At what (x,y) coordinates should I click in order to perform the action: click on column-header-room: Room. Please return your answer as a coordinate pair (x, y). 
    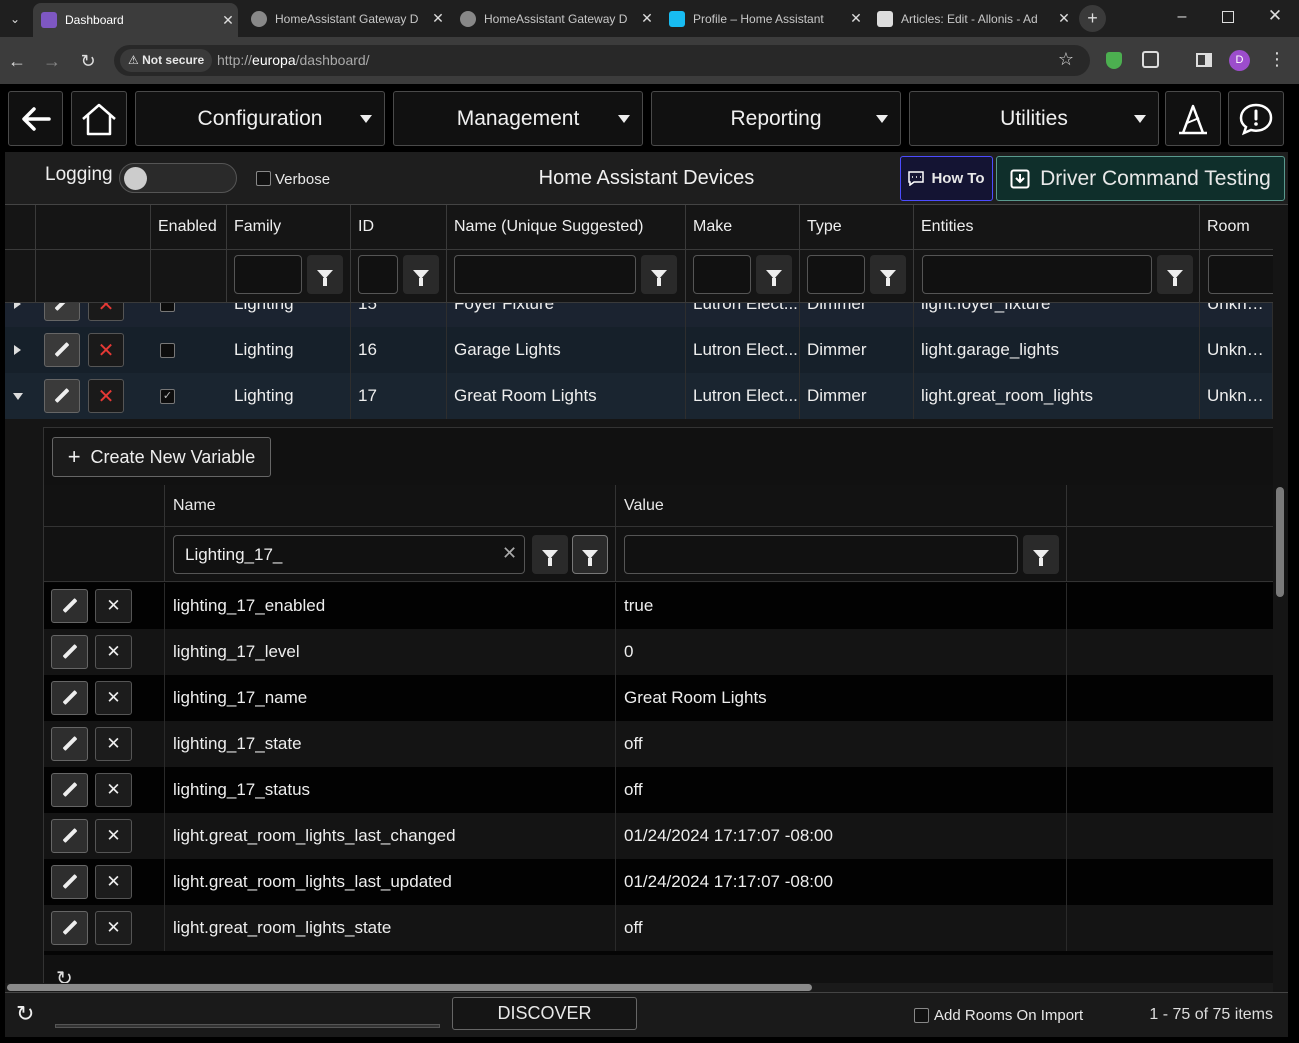
    Looking at the image, I should click on (1236, 227).